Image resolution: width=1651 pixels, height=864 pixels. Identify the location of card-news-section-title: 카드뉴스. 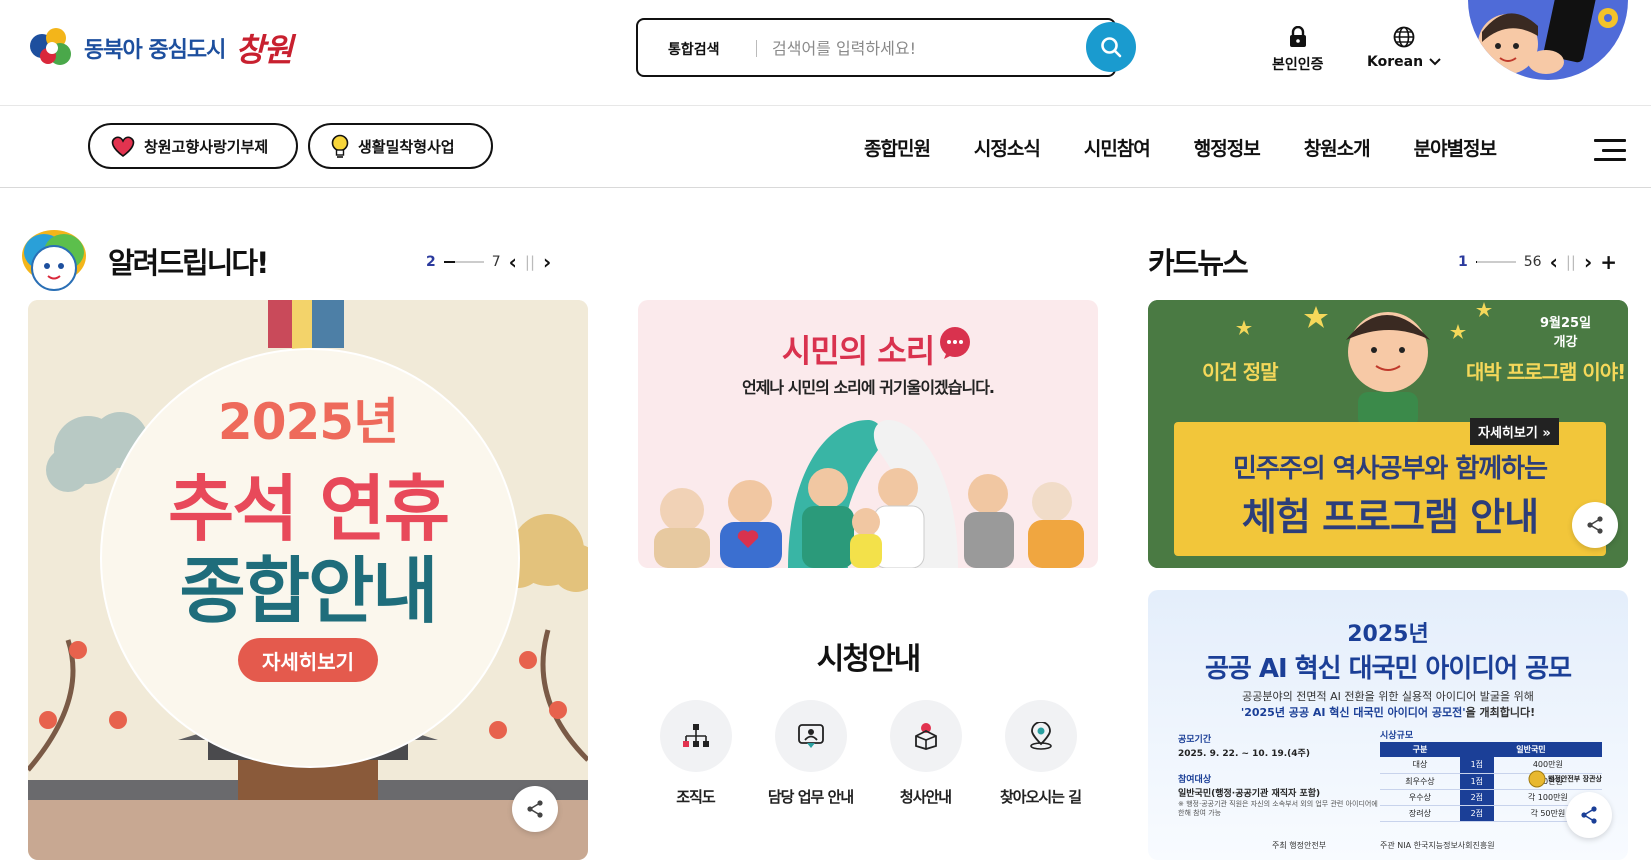
(1198, 263).